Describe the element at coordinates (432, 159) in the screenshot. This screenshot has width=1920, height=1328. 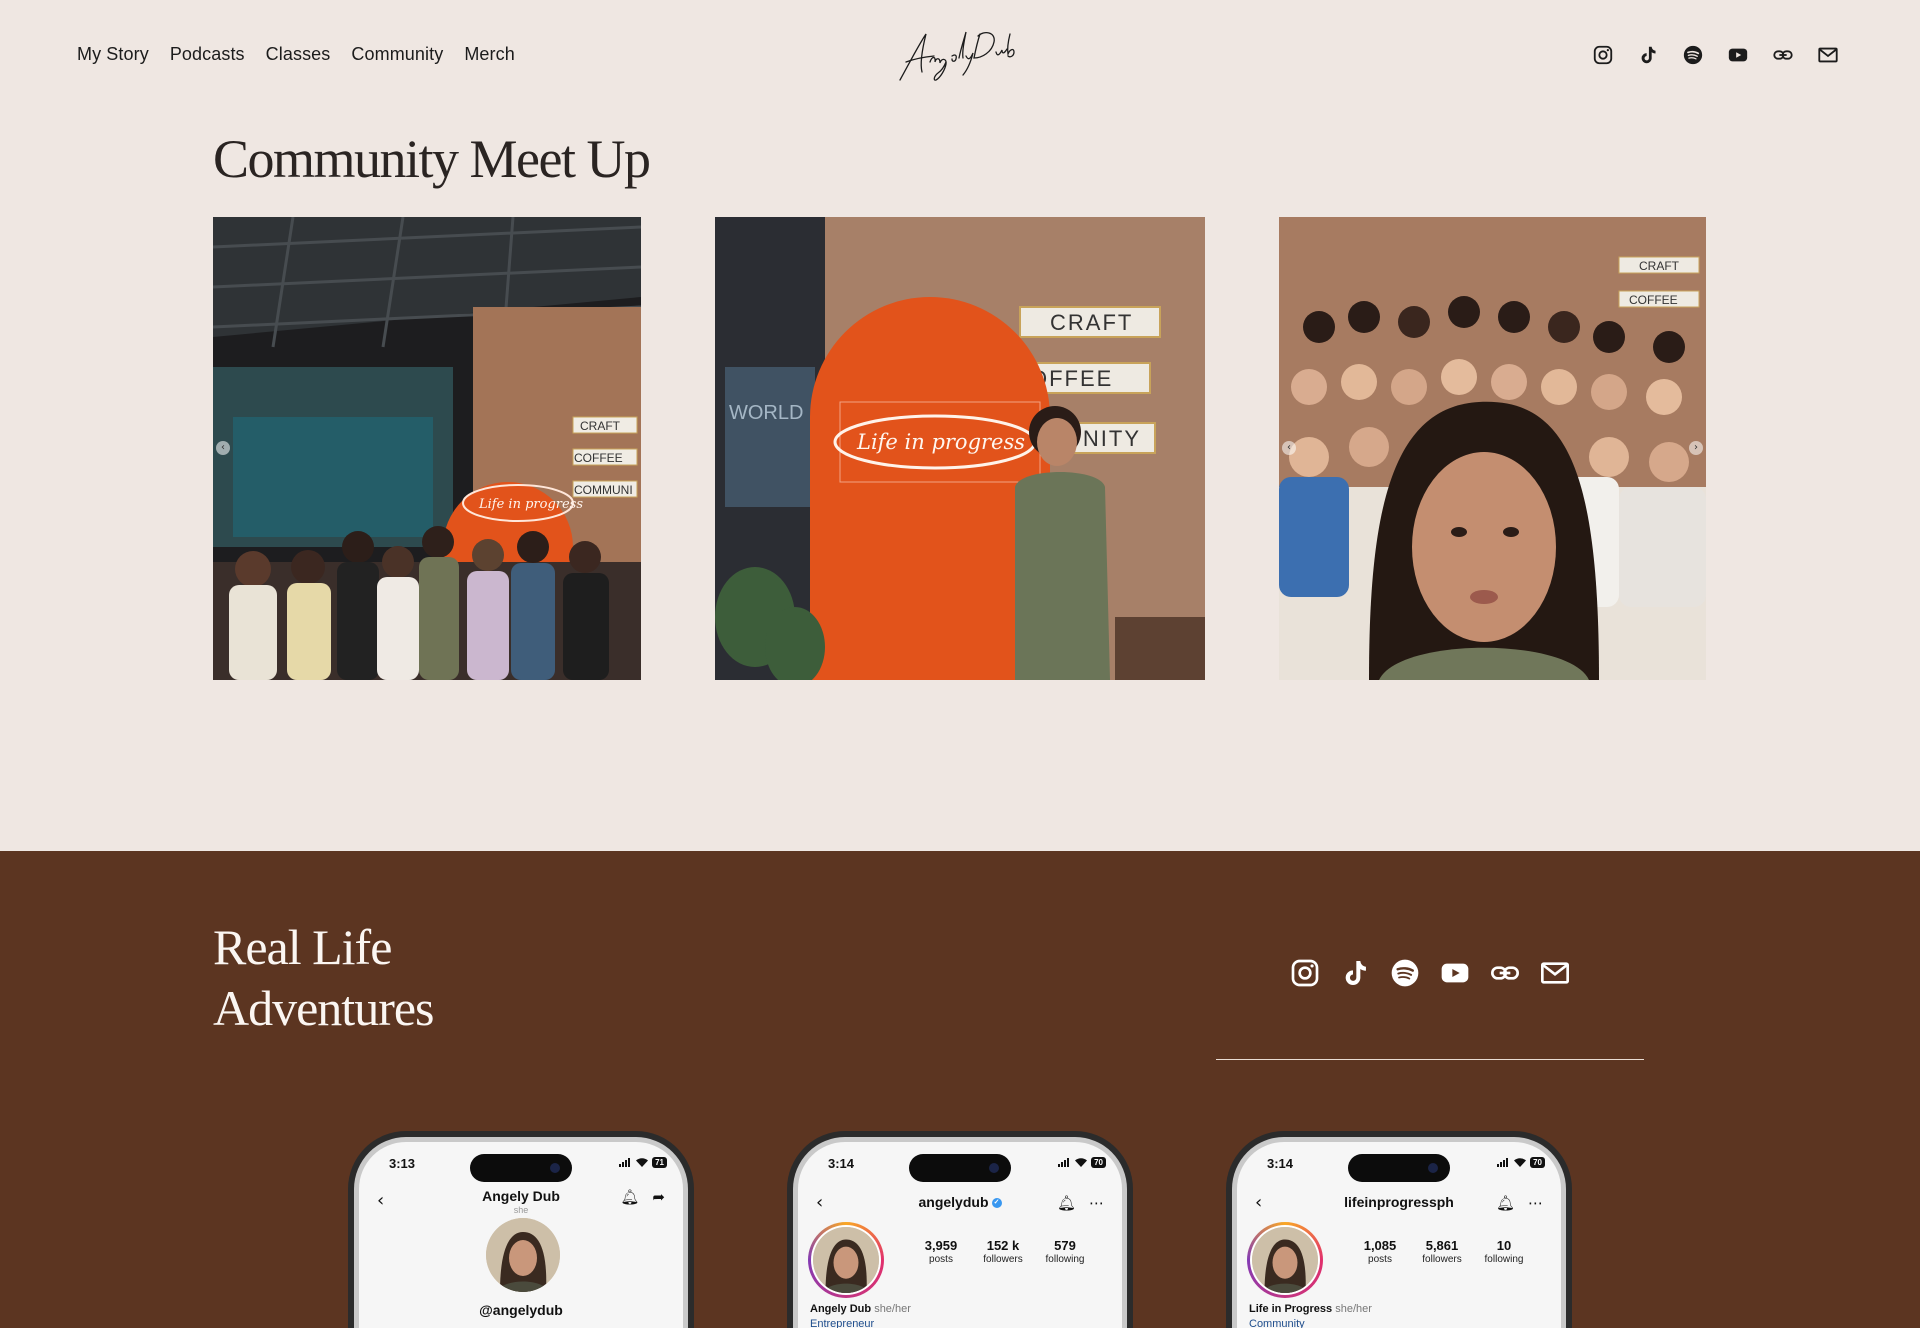
I see `community-title: Community Meet Up` at that location.